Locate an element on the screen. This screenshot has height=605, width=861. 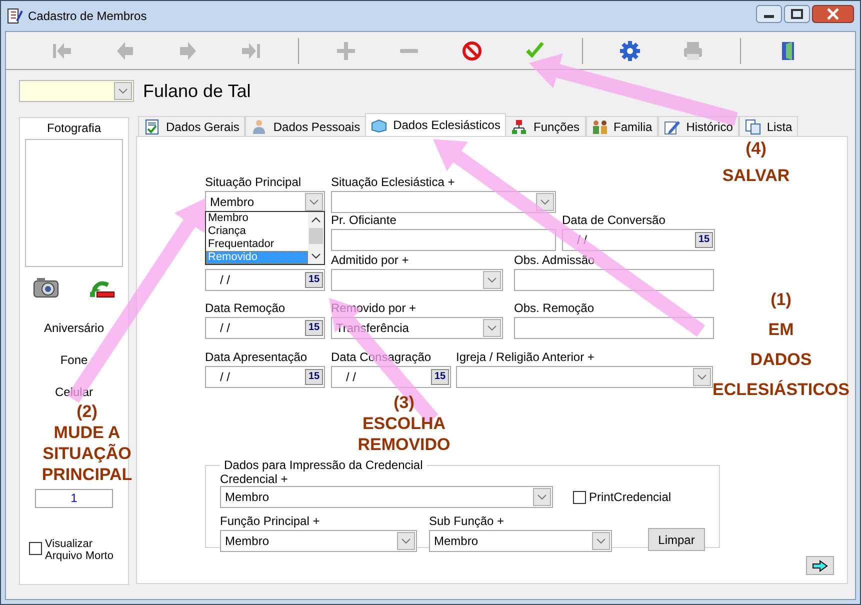
app-icon is located at coordinates (15, 16).